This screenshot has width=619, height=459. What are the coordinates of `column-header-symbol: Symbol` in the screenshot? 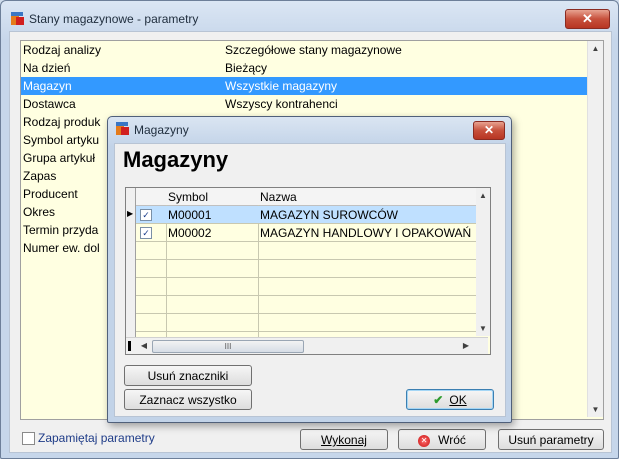 It's located at (188, 197).